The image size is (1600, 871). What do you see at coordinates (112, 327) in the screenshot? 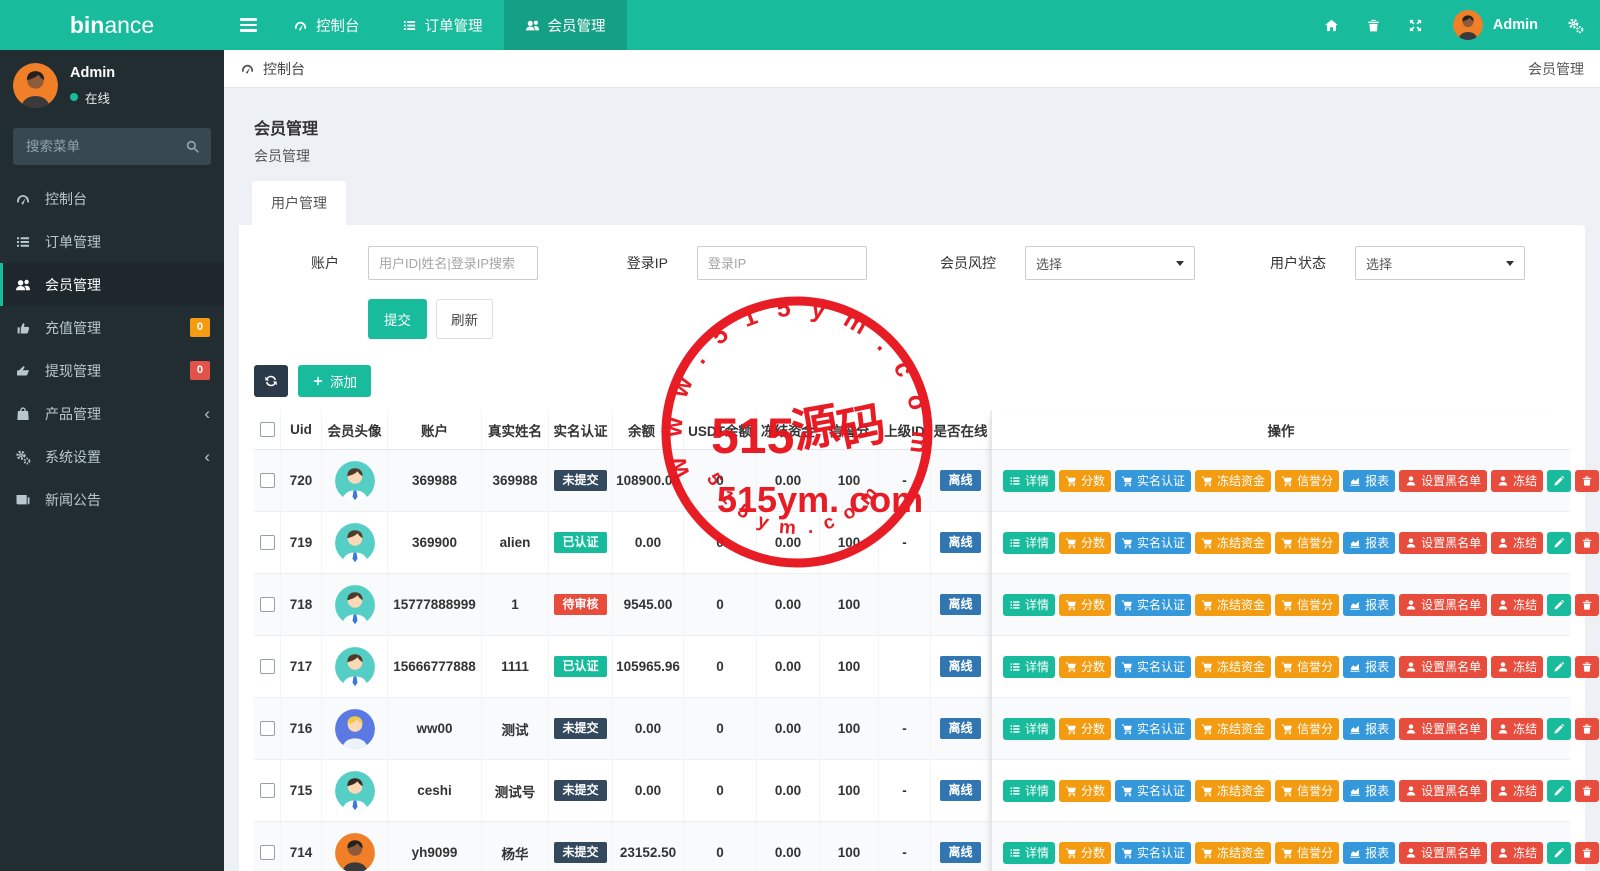
I see `sidebar-item-recharge: 充值管理 0` at bounding box center [112, 327].